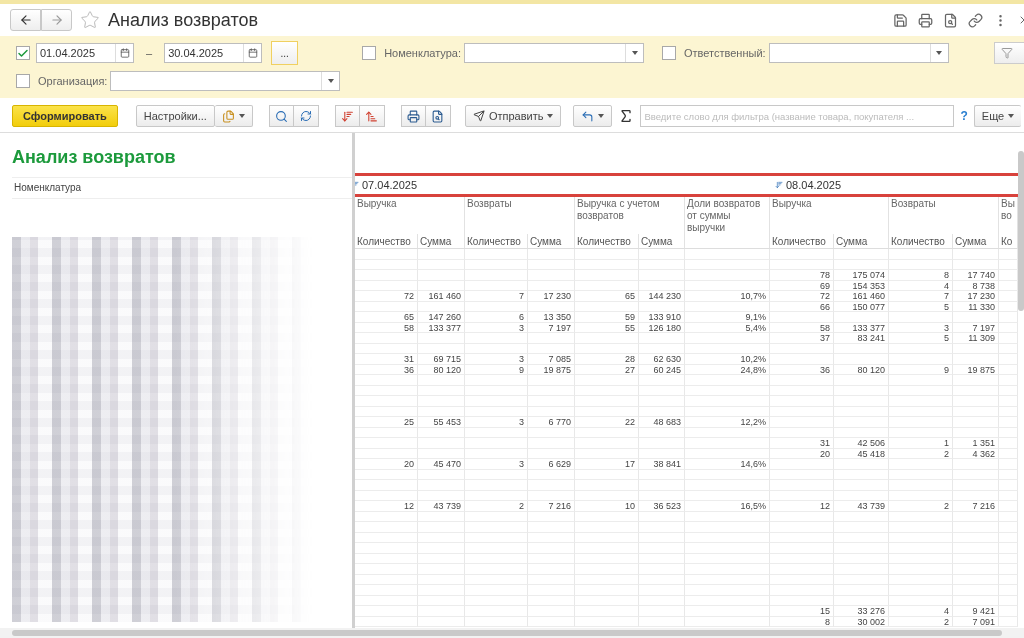 The image size is (1024, 638). I want to click on table-cell: 19 875, so click(976, 369).